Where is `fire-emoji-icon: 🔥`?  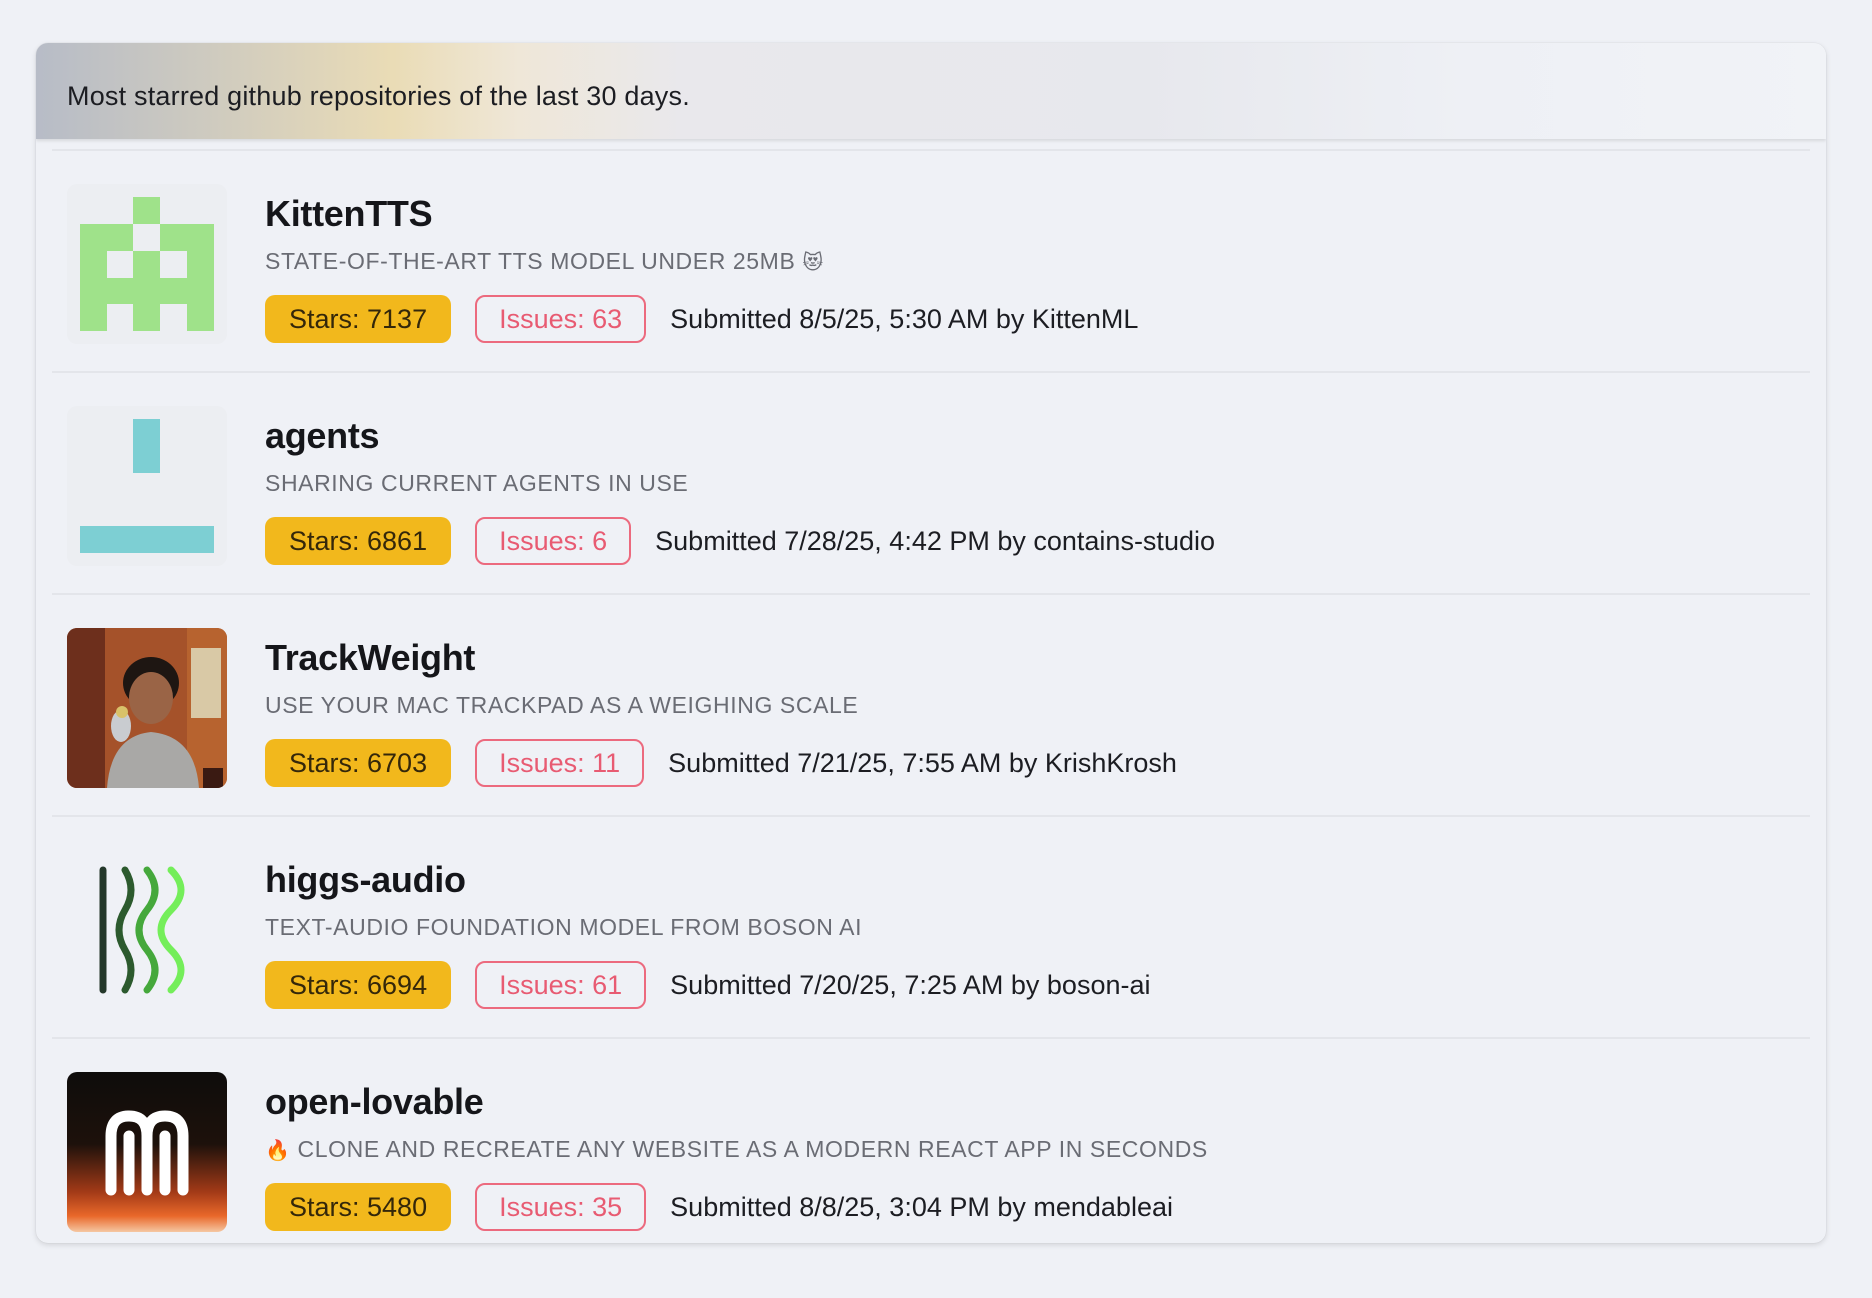 fire-emoji-icon: 🔥 is located at coordinates (278, 1150).